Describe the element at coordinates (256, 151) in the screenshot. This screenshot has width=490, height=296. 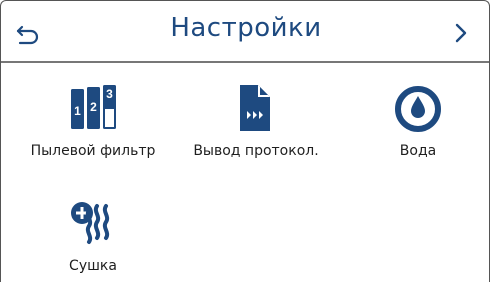
I see `tile-label: Вывод протокол.` at that location.